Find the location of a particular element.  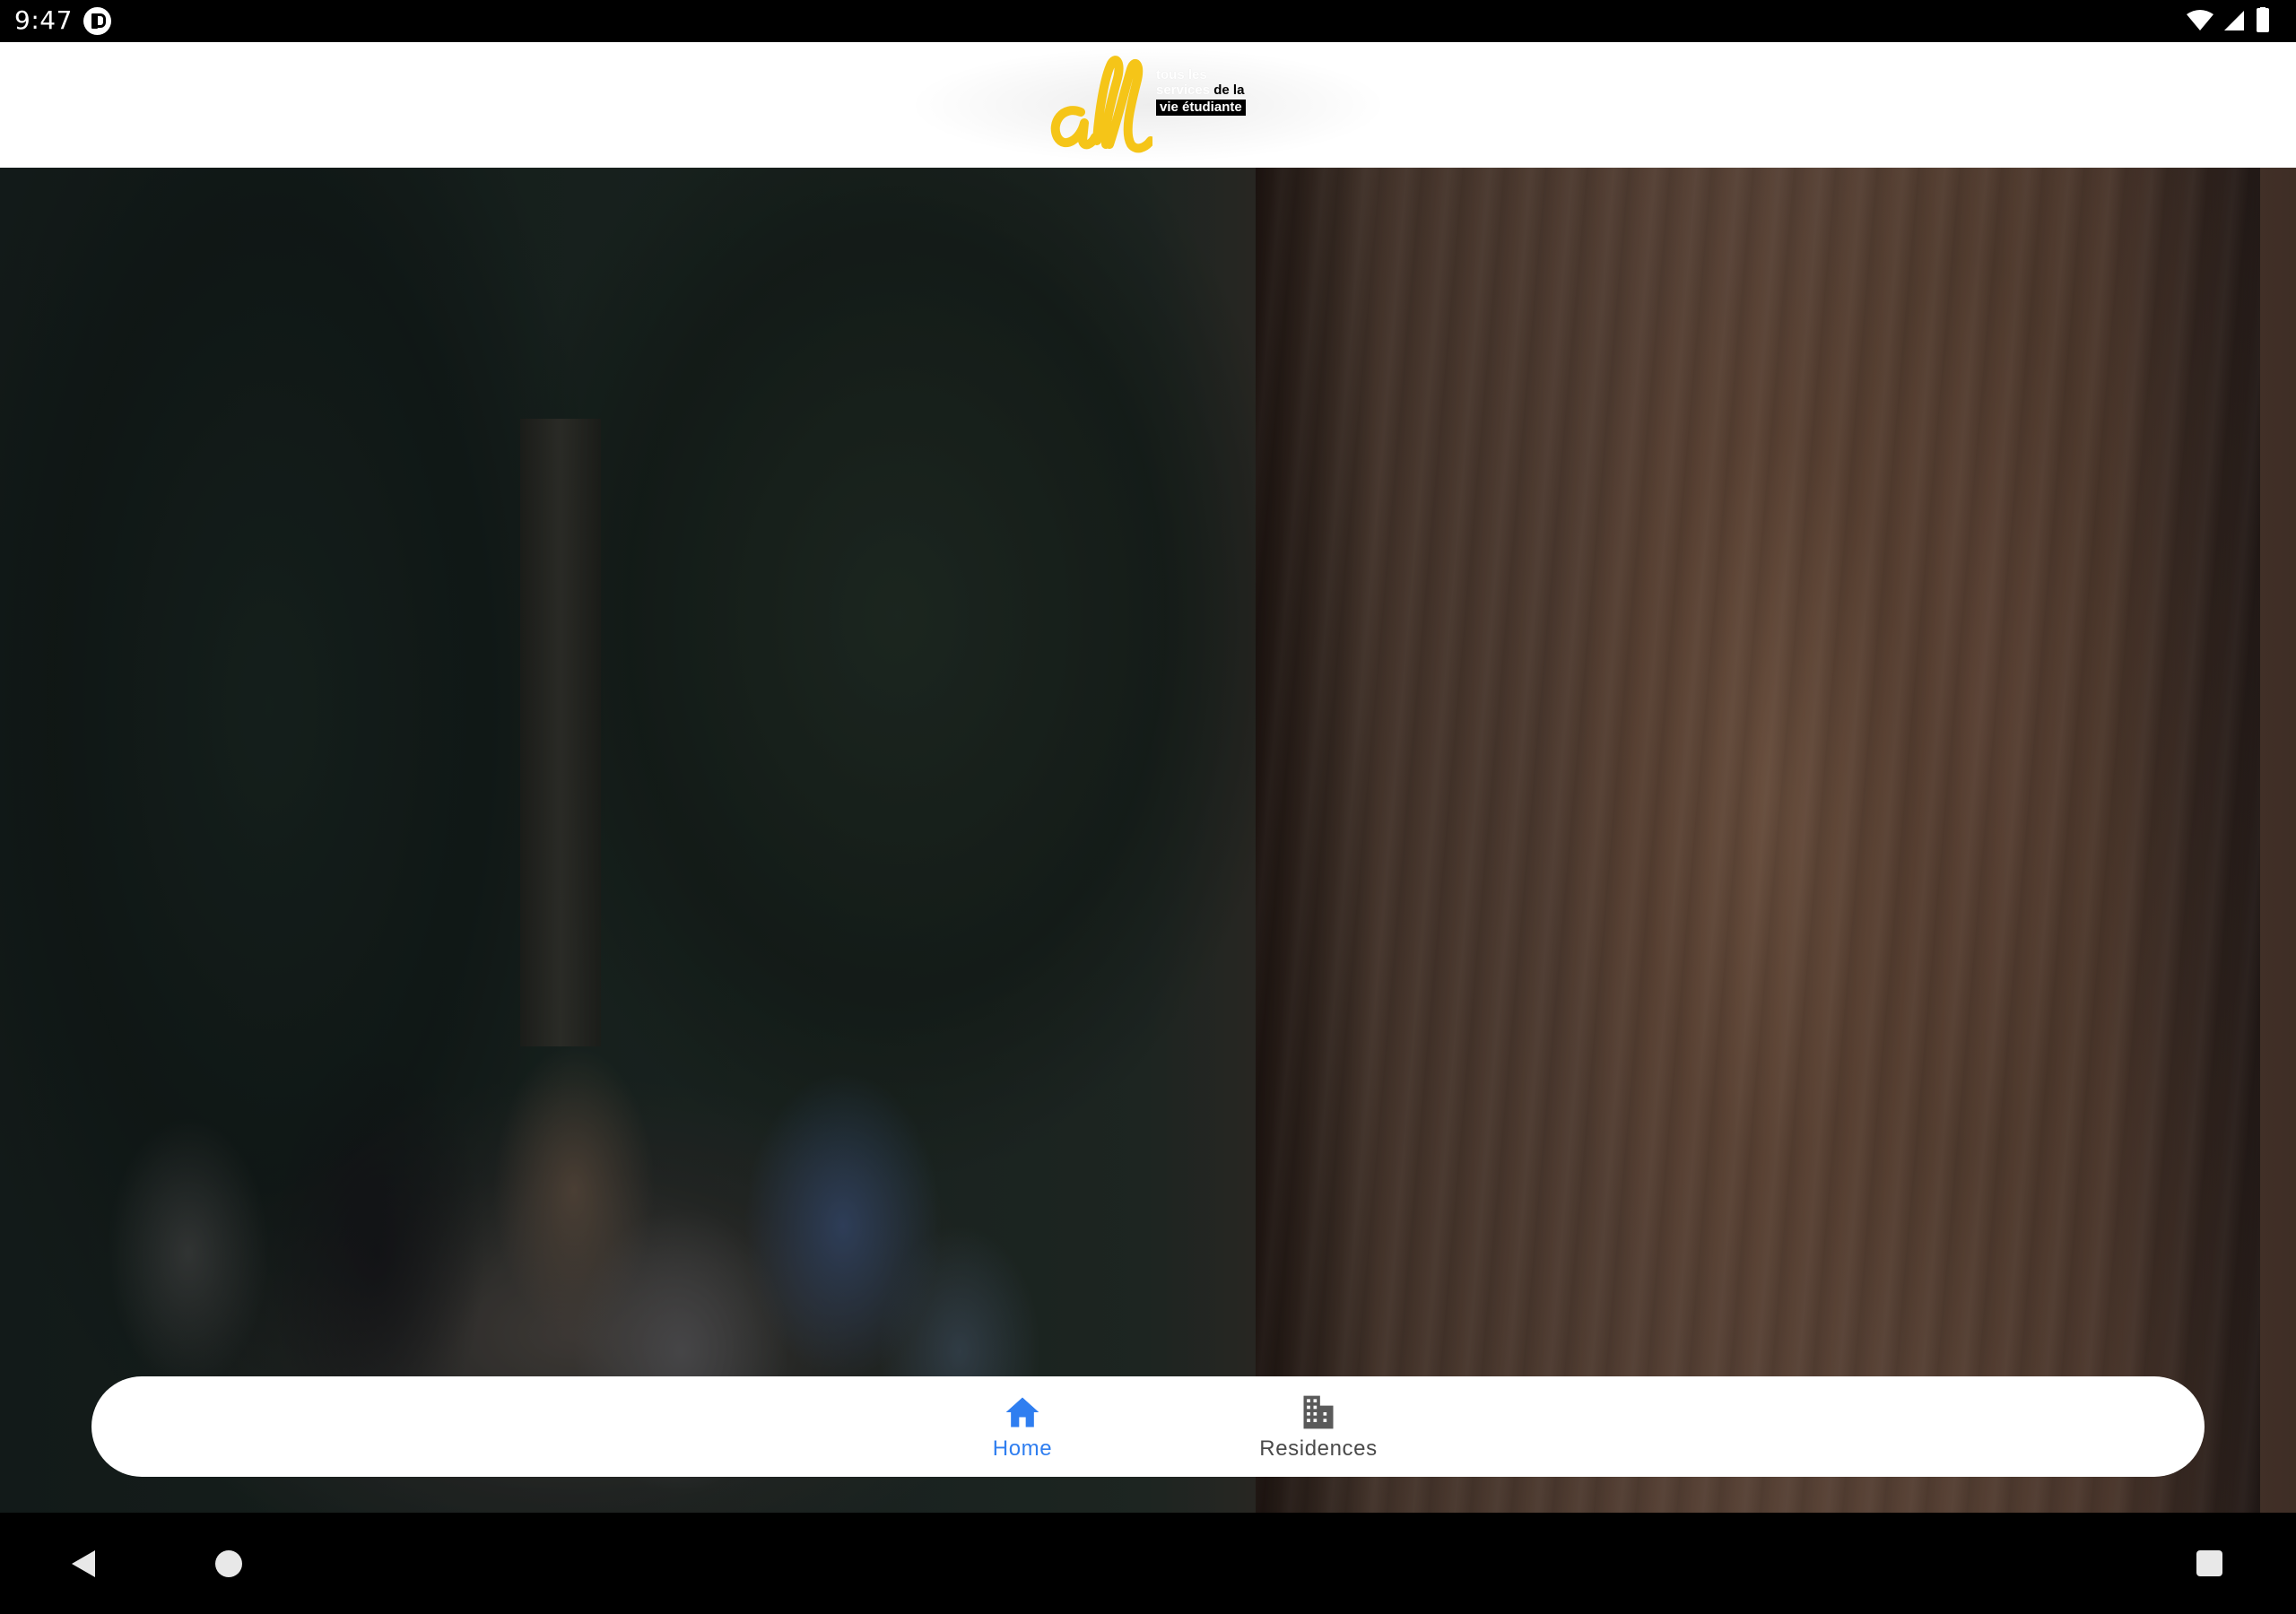

home-circle-icon is located at coordinates (228, 1563).